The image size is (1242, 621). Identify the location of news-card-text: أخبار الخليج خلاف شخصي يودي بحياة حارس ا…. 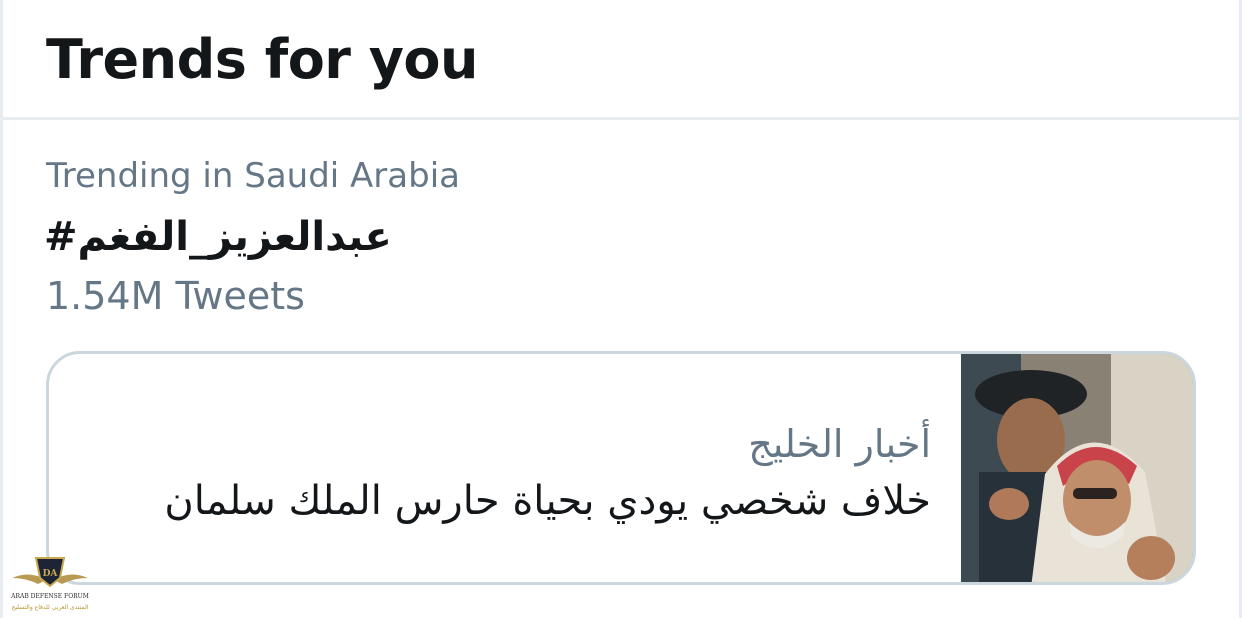
(547, 475).